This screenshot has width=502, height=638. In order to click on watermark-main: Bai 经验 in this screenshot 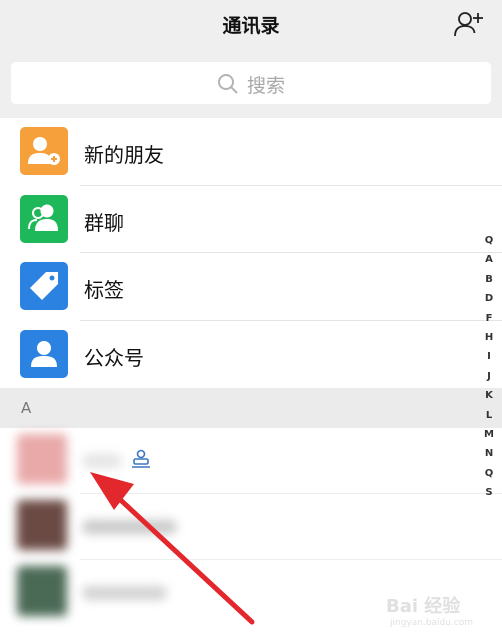, I will do `click(423, 606)`.